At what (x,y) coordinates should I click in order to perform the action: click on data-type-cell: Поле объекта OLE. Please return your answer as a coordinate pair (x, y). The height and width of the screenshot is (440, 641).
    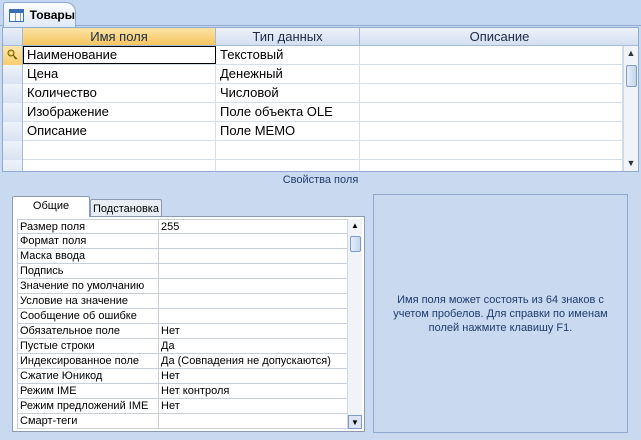
    Looking at the image, I should click on (288, 112).